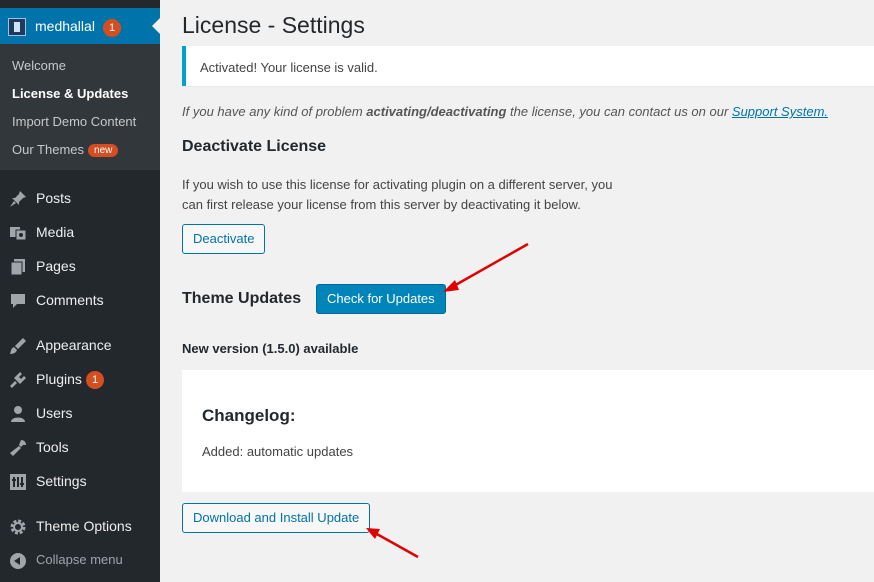  What do you see at coordinates (486, 267) in the screenshot?
I see `arrow-to-check-updates` at bounding box center [486, 267].